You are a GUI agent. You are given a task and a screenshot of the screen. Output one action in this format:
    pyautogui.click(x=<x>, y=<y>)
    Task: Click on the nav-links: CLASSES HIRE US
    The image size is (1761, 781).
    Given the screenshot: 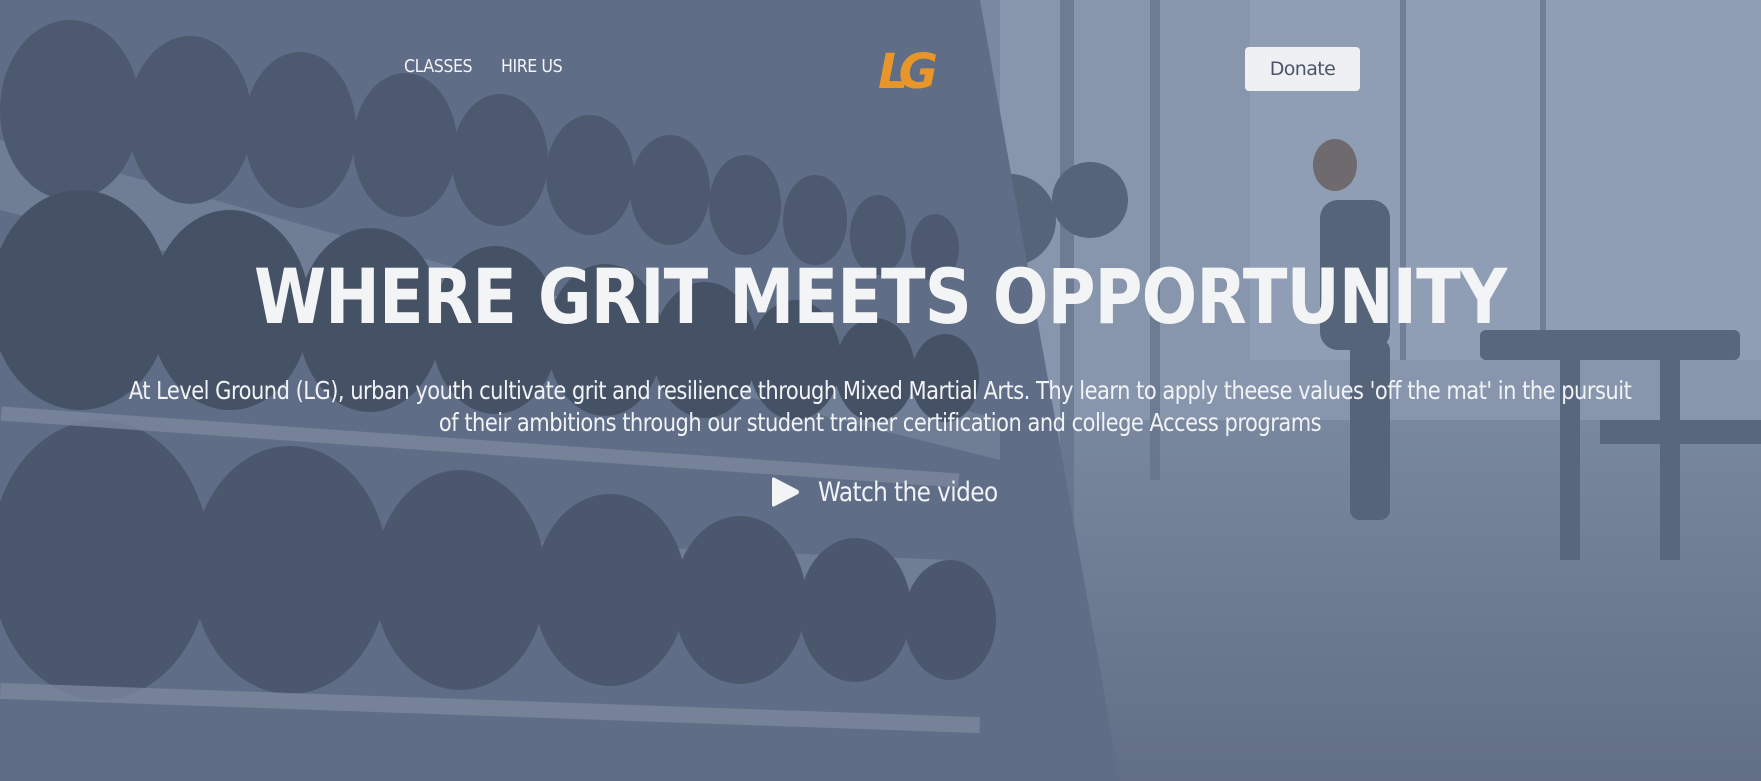 What is the action you would take?
    pyautogui.click(x=487, y=66)
    